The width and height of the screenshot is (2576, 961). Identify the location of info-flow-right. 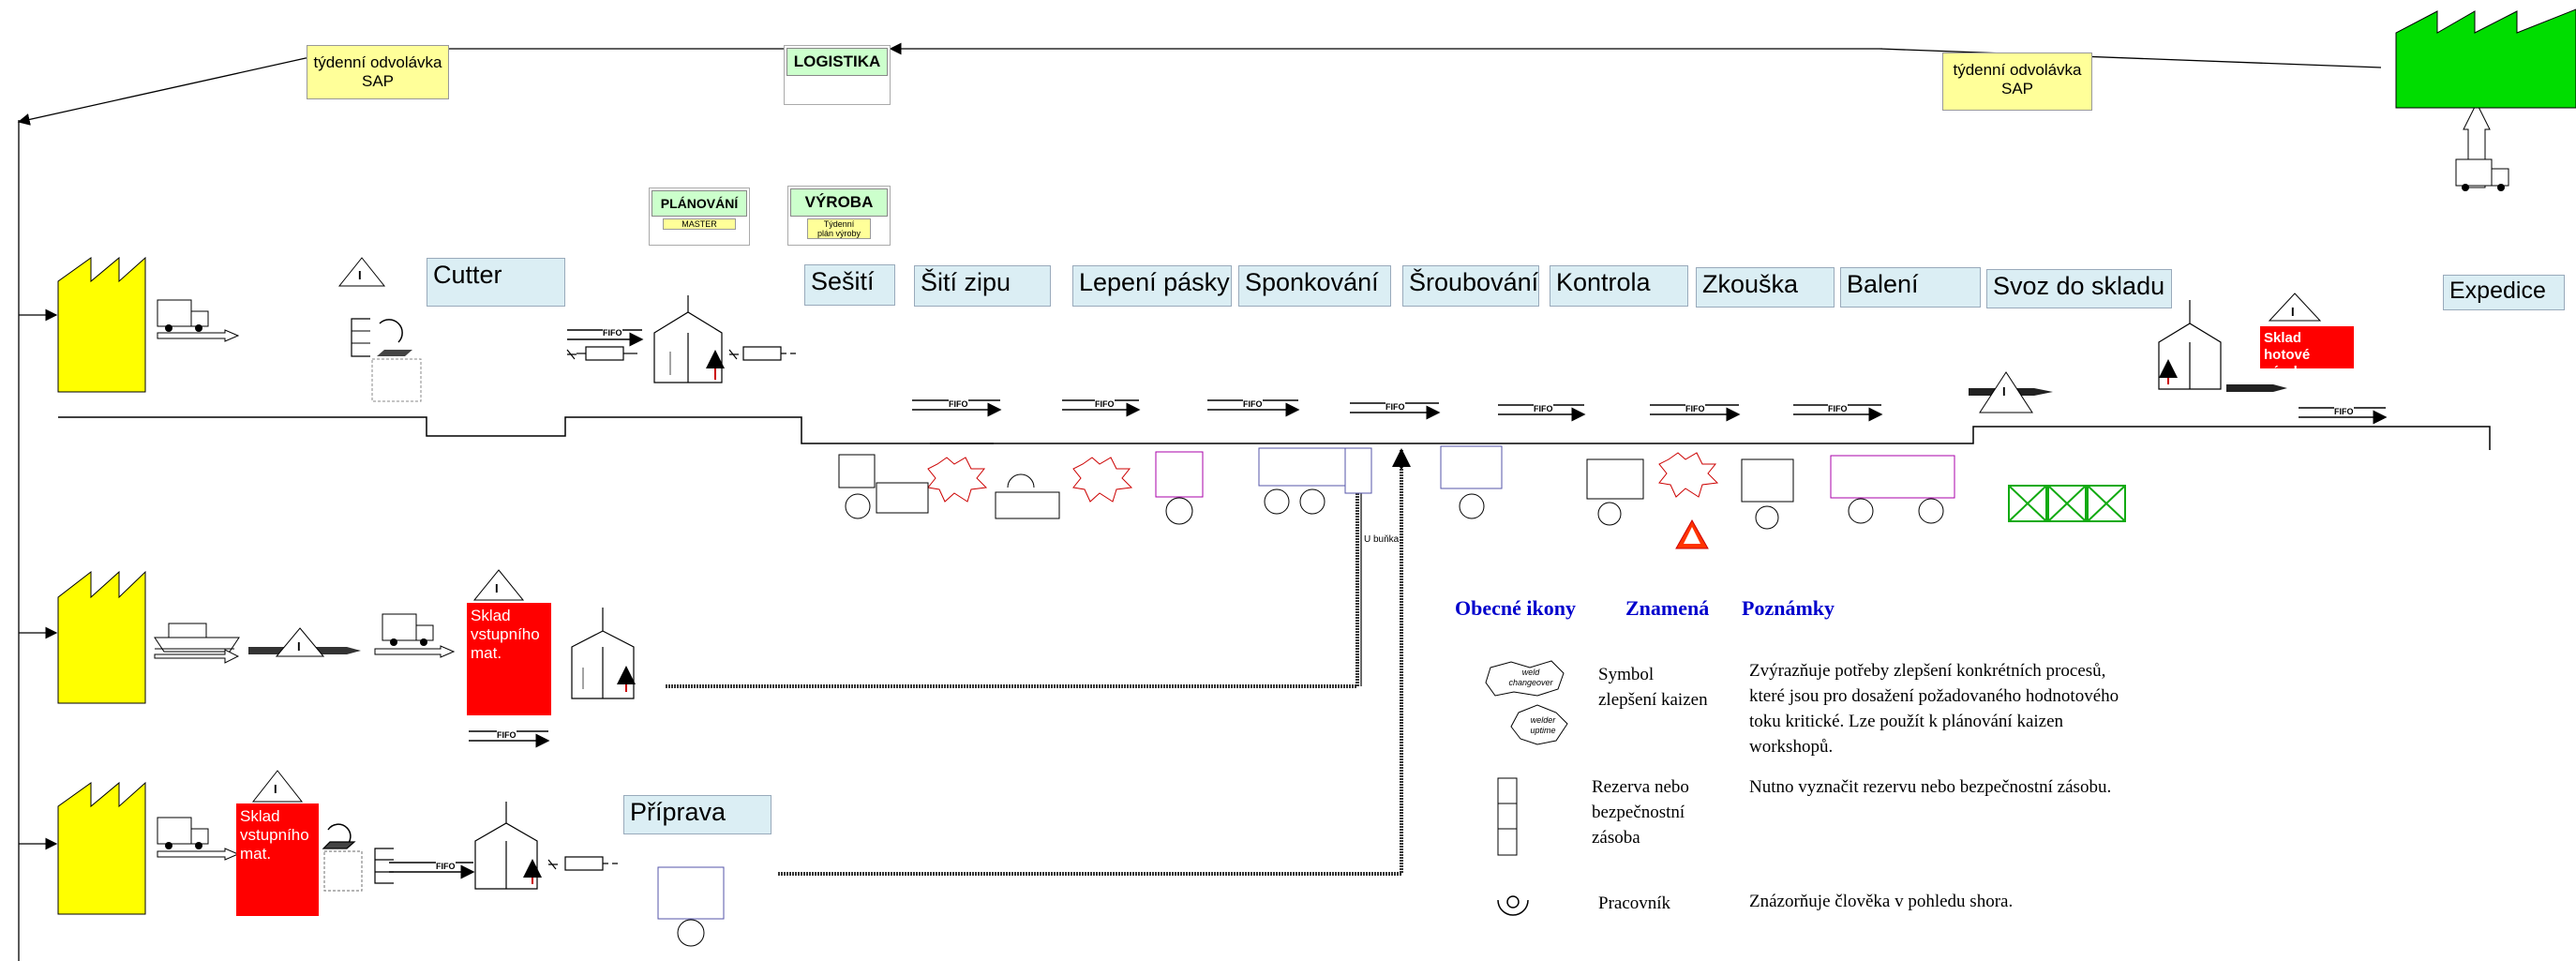
(1636, 55).